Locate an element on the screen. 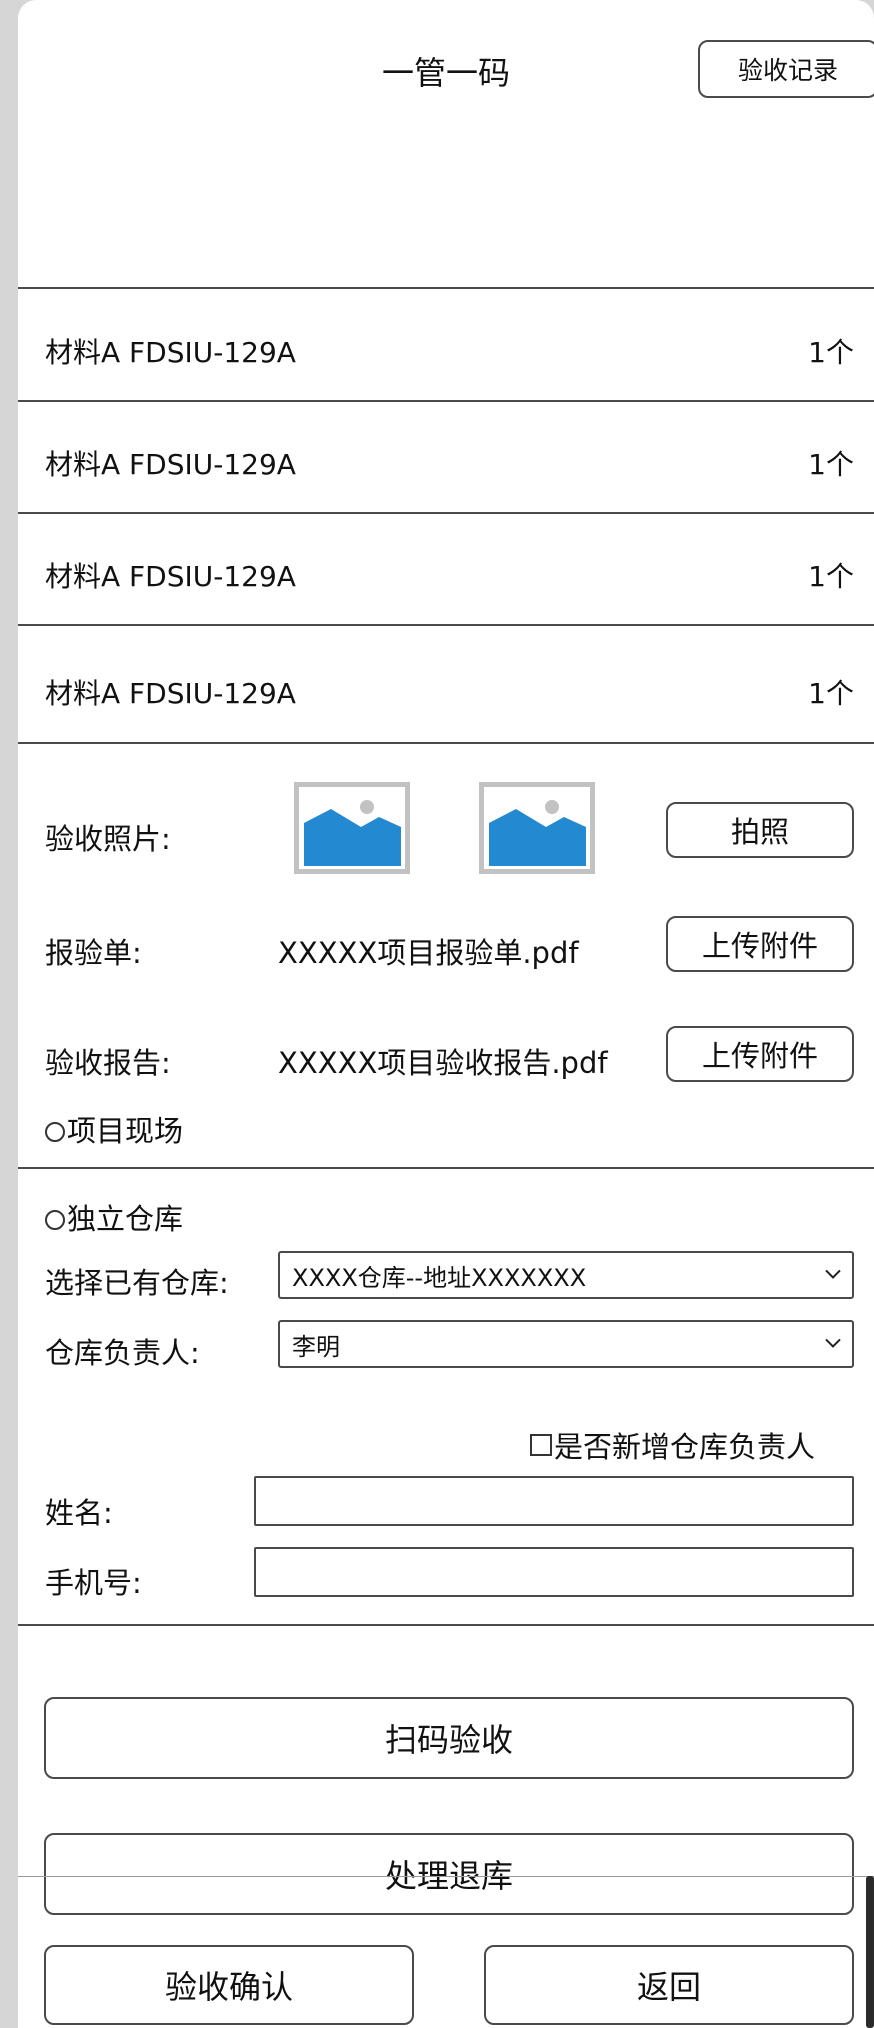 Image resolution: width=874 pixels, height=2028 pixels. choose-warehouse-label: 选择已有仓库: is located at coordinates (137, 1283).